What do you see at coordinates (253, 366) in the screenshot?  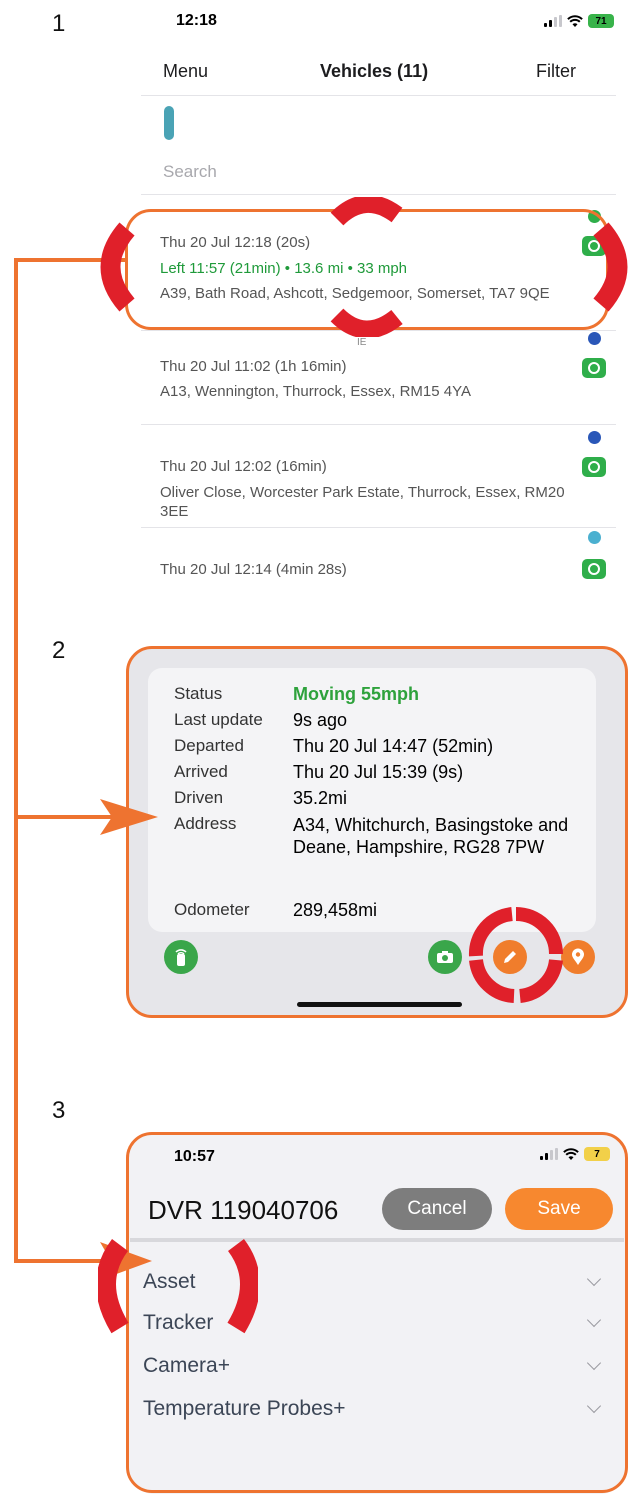 I see `vehicle-date: Thu 20 Jul 11:02 (1h 16min)` at bounding box center [253, 366].